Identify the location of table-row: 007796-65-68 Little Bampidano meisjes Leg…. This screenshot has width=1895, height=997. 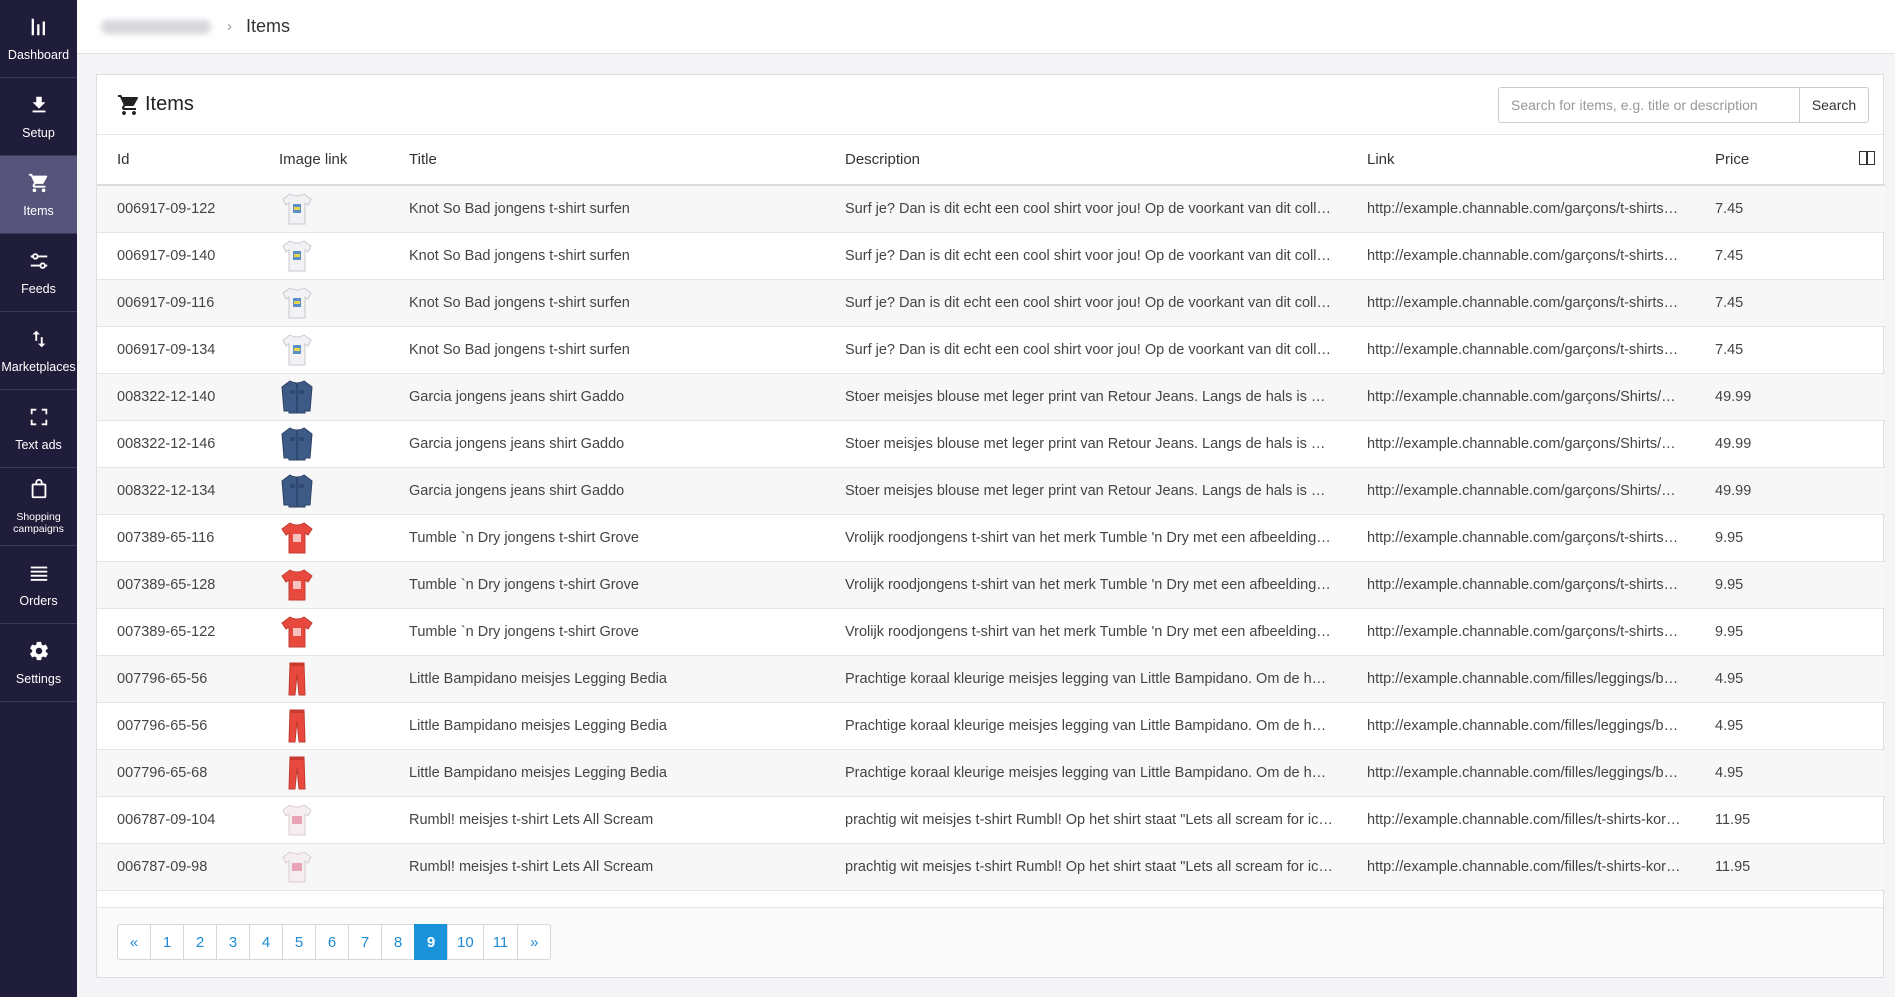
(991, 773).